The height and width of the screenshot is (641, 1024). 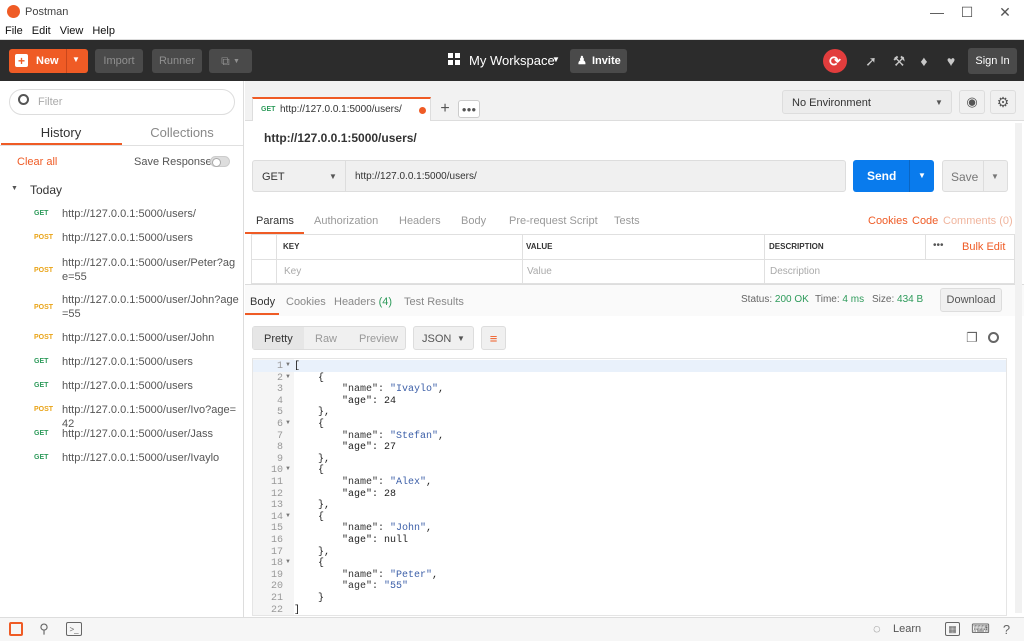 I want to click on maximize-icon: ☐, so click(x=967, y=12).